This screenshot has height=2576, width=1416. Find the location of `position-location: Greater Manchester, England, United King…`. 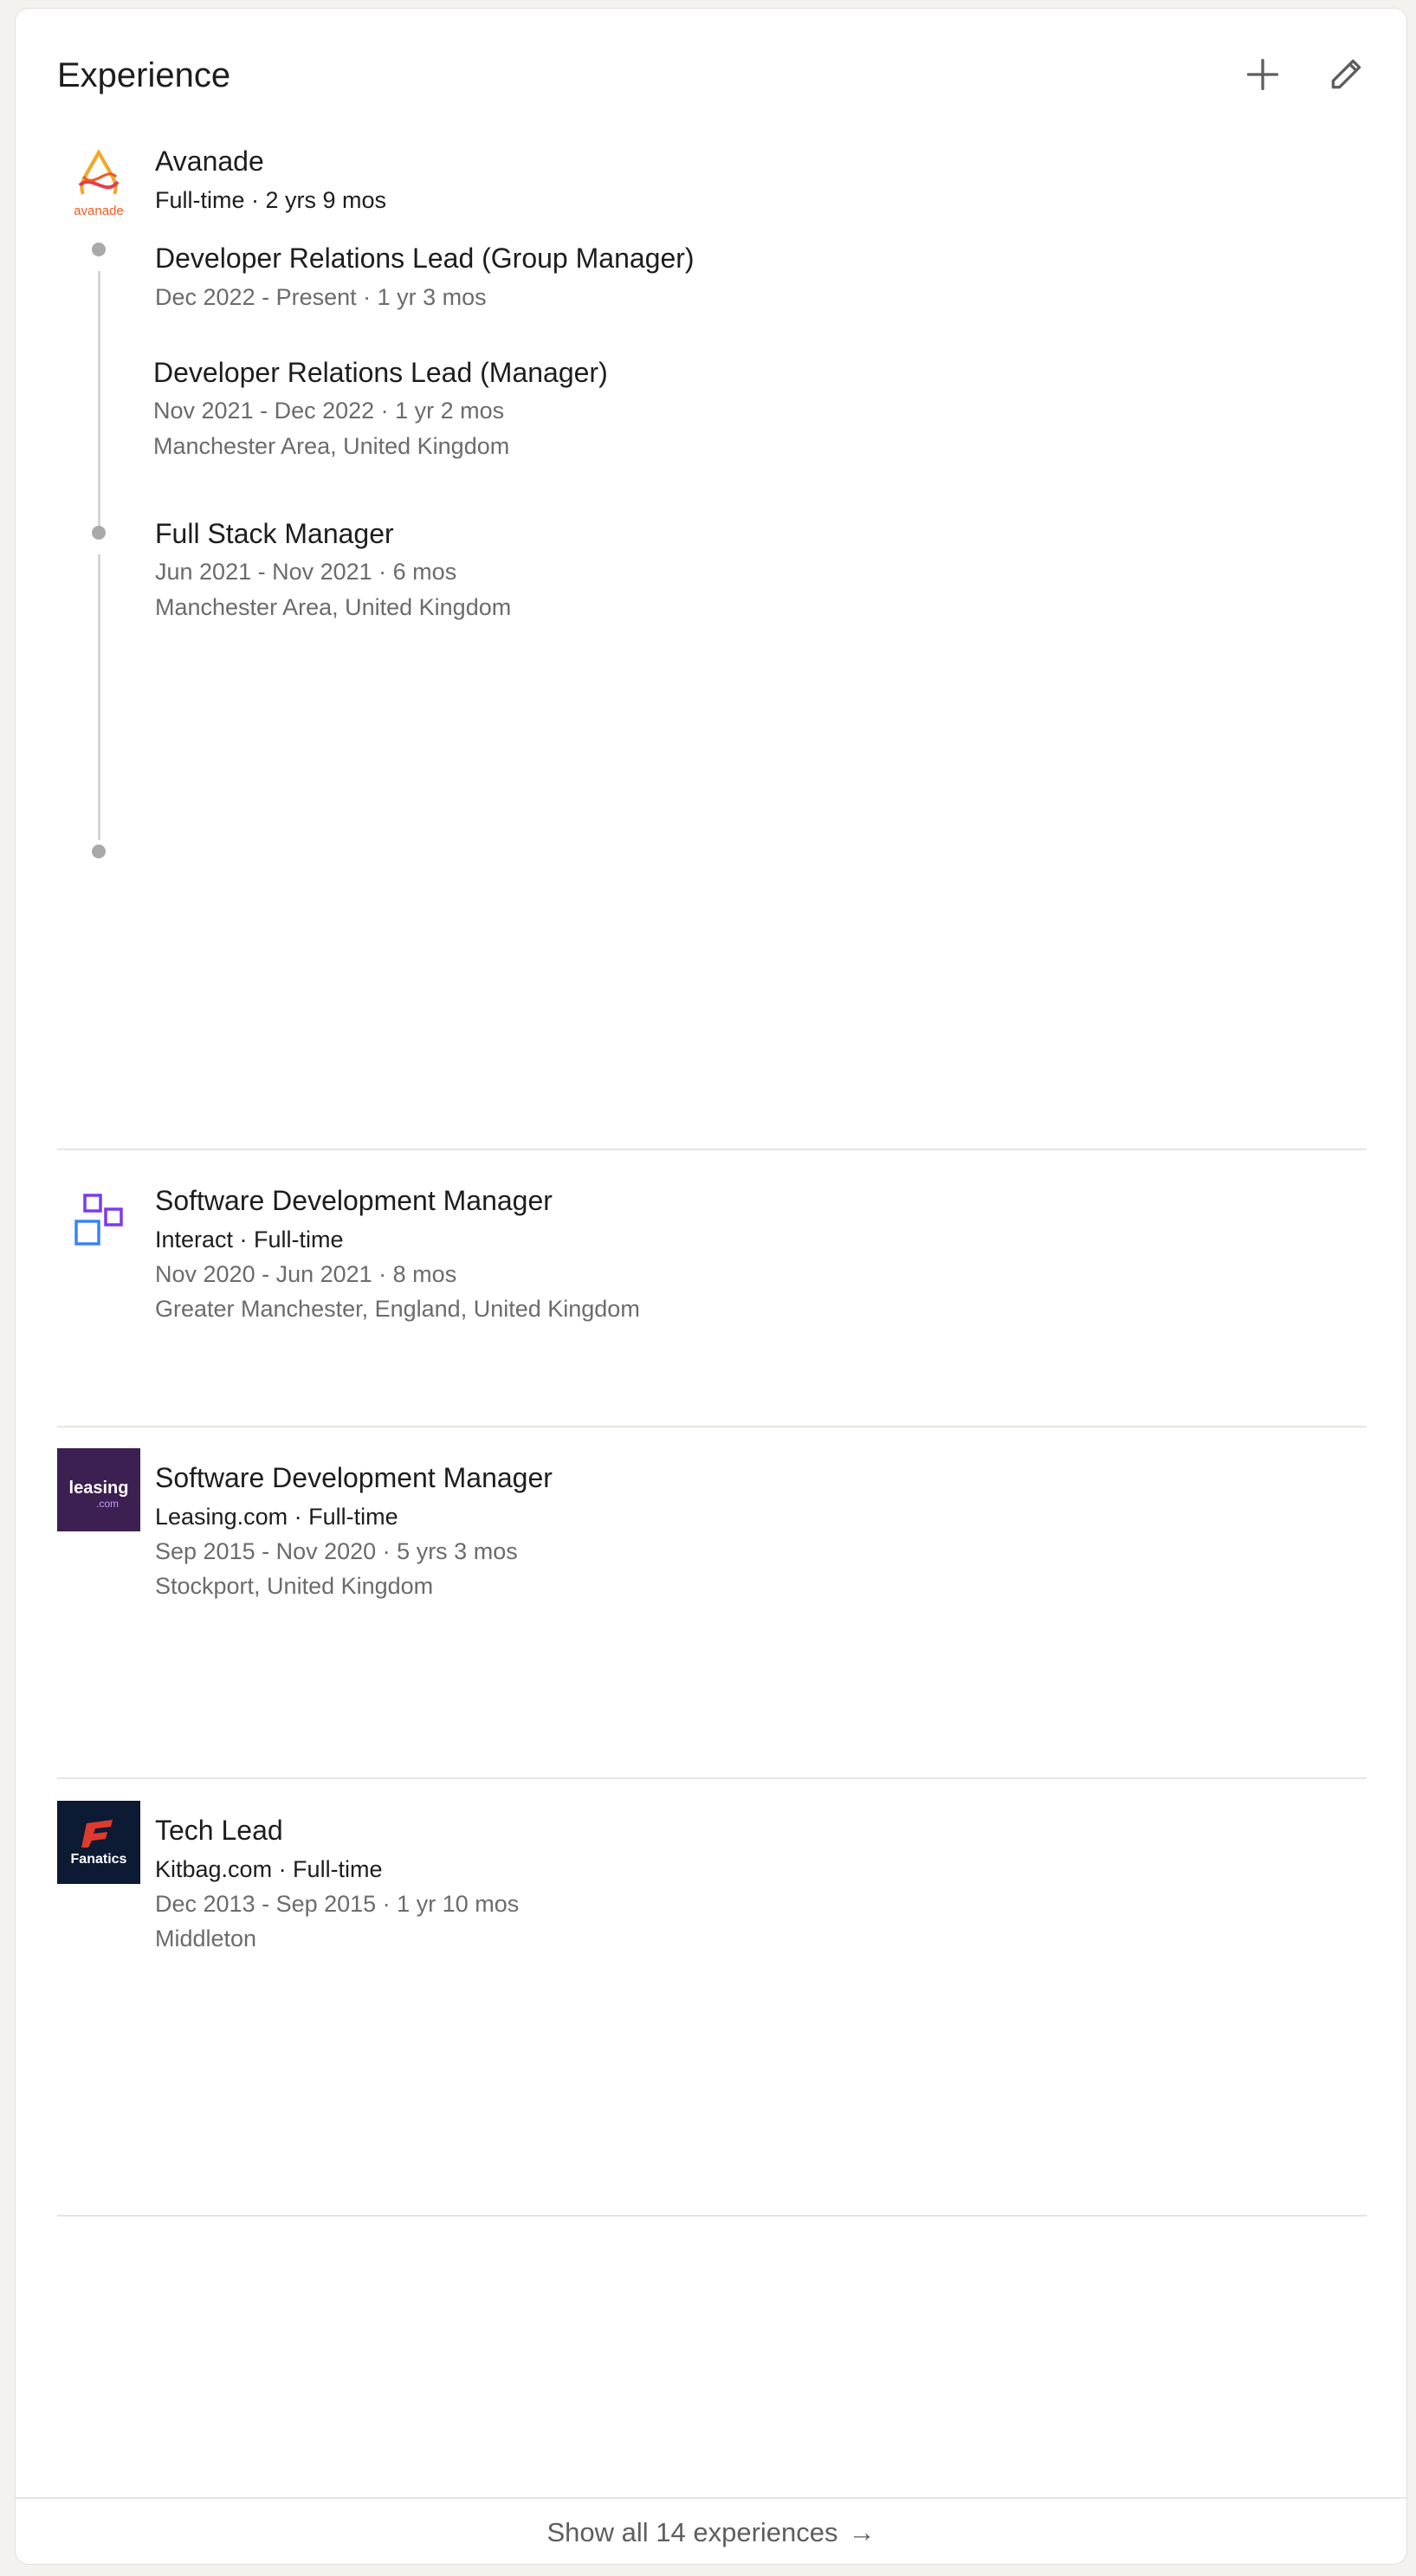

position-location: Greater Manchester, England, United King… is located at coordinates (397, 1309).